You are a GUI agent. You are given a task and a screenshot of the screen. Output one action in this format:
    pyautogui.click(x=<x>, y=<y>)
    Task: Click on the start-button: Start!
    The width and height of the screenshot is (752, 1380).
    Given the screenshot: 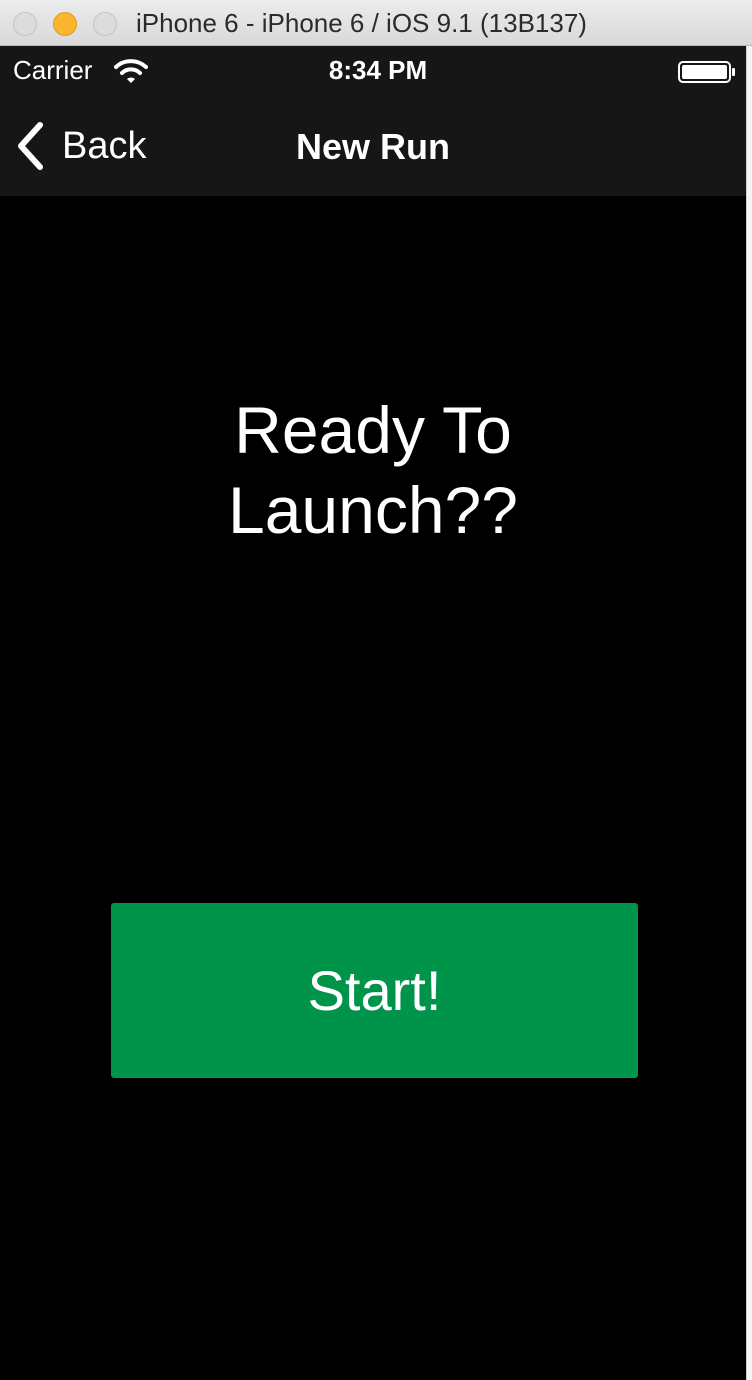 What is the action you would take?
    pyautogui.click(x=374, y=990)
    